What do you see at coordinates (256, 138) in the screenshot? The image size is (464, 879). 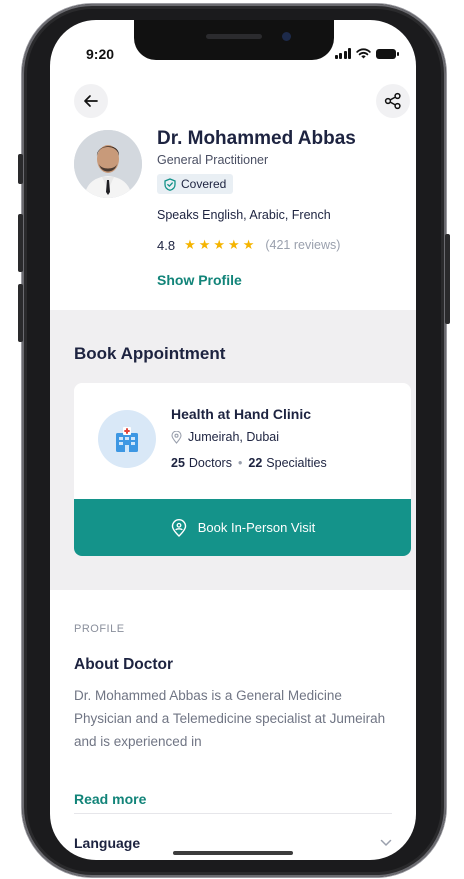 I see `doctor-name: Dr. Mohammed Abbas` at bounding box center [256, 138].